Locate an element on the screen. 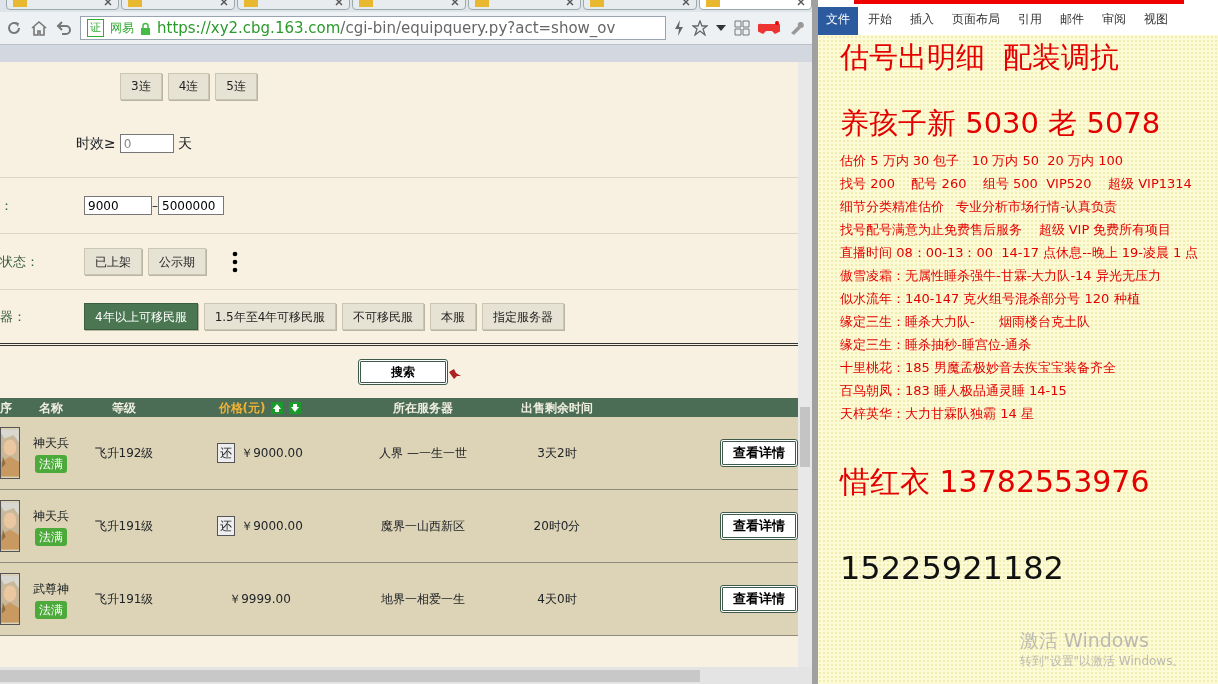 The width and height of the screenshot is (1218, 684). server-label: 器： is located at coordinates (13, 316).